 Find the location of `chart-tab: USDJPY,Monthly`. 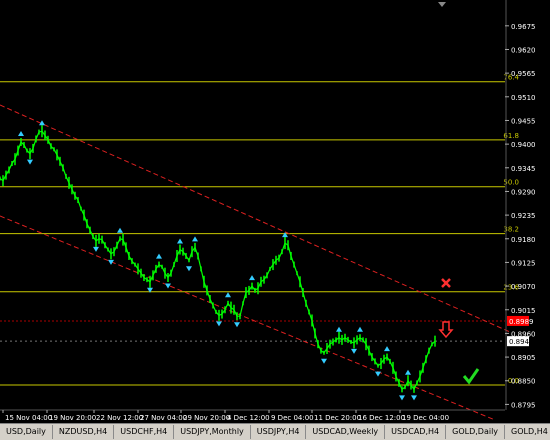

chart-tab: USDJPY,Monthly is located at coordinates (212, 432).